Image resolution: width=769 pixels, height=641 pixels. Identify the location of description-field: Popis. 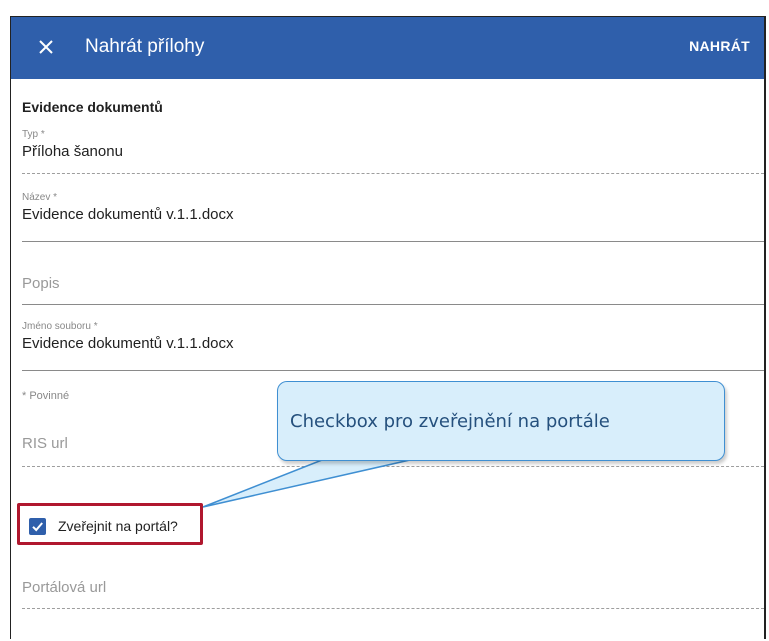
(393, 290).